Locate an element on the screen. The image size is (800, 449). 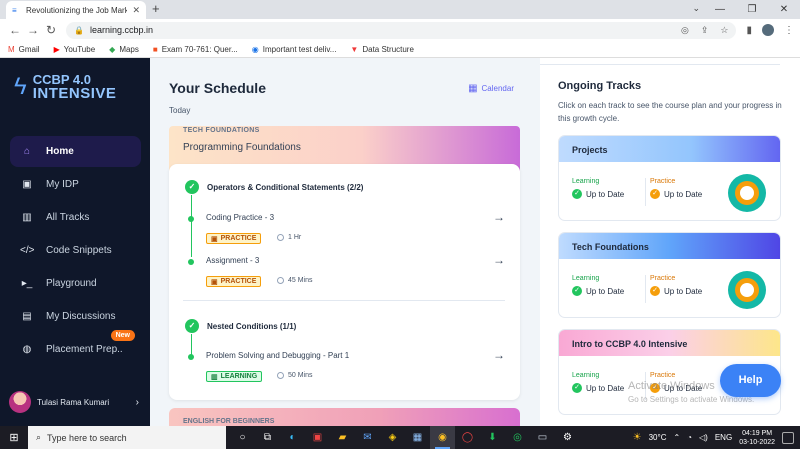
sidebar-item-all-tracks: ▥ All Tracks is located at coordinates (75, 217).